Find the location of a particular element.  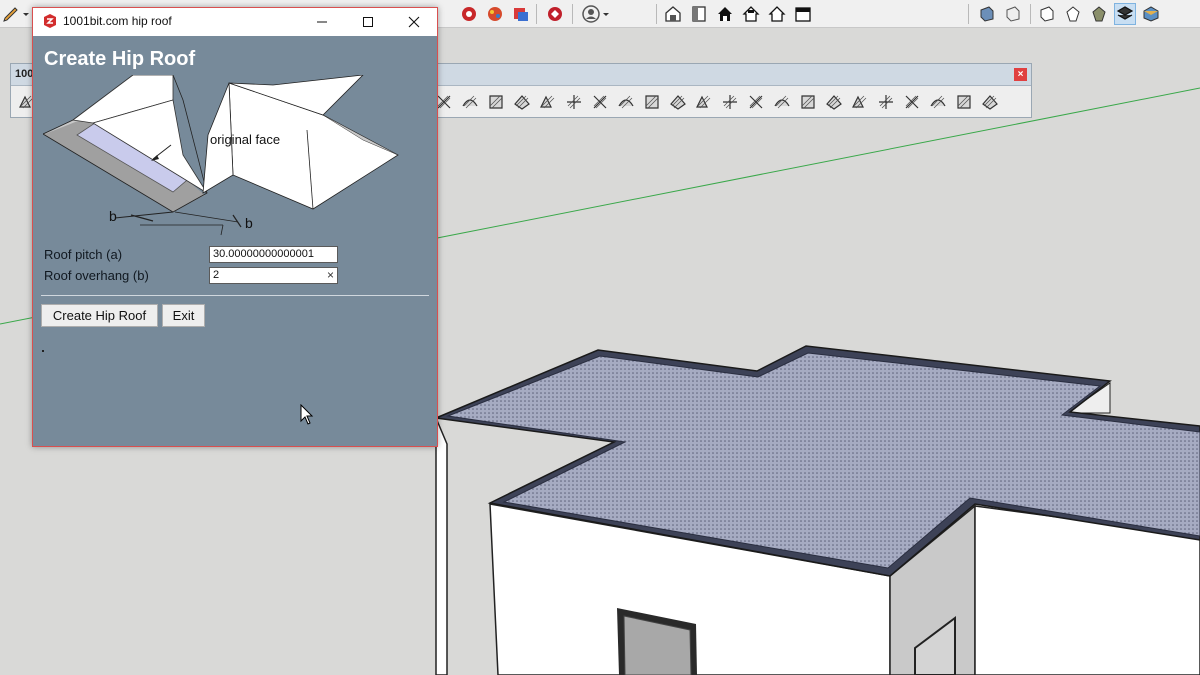

layer-red-icon is located at coordinates (521, 14).